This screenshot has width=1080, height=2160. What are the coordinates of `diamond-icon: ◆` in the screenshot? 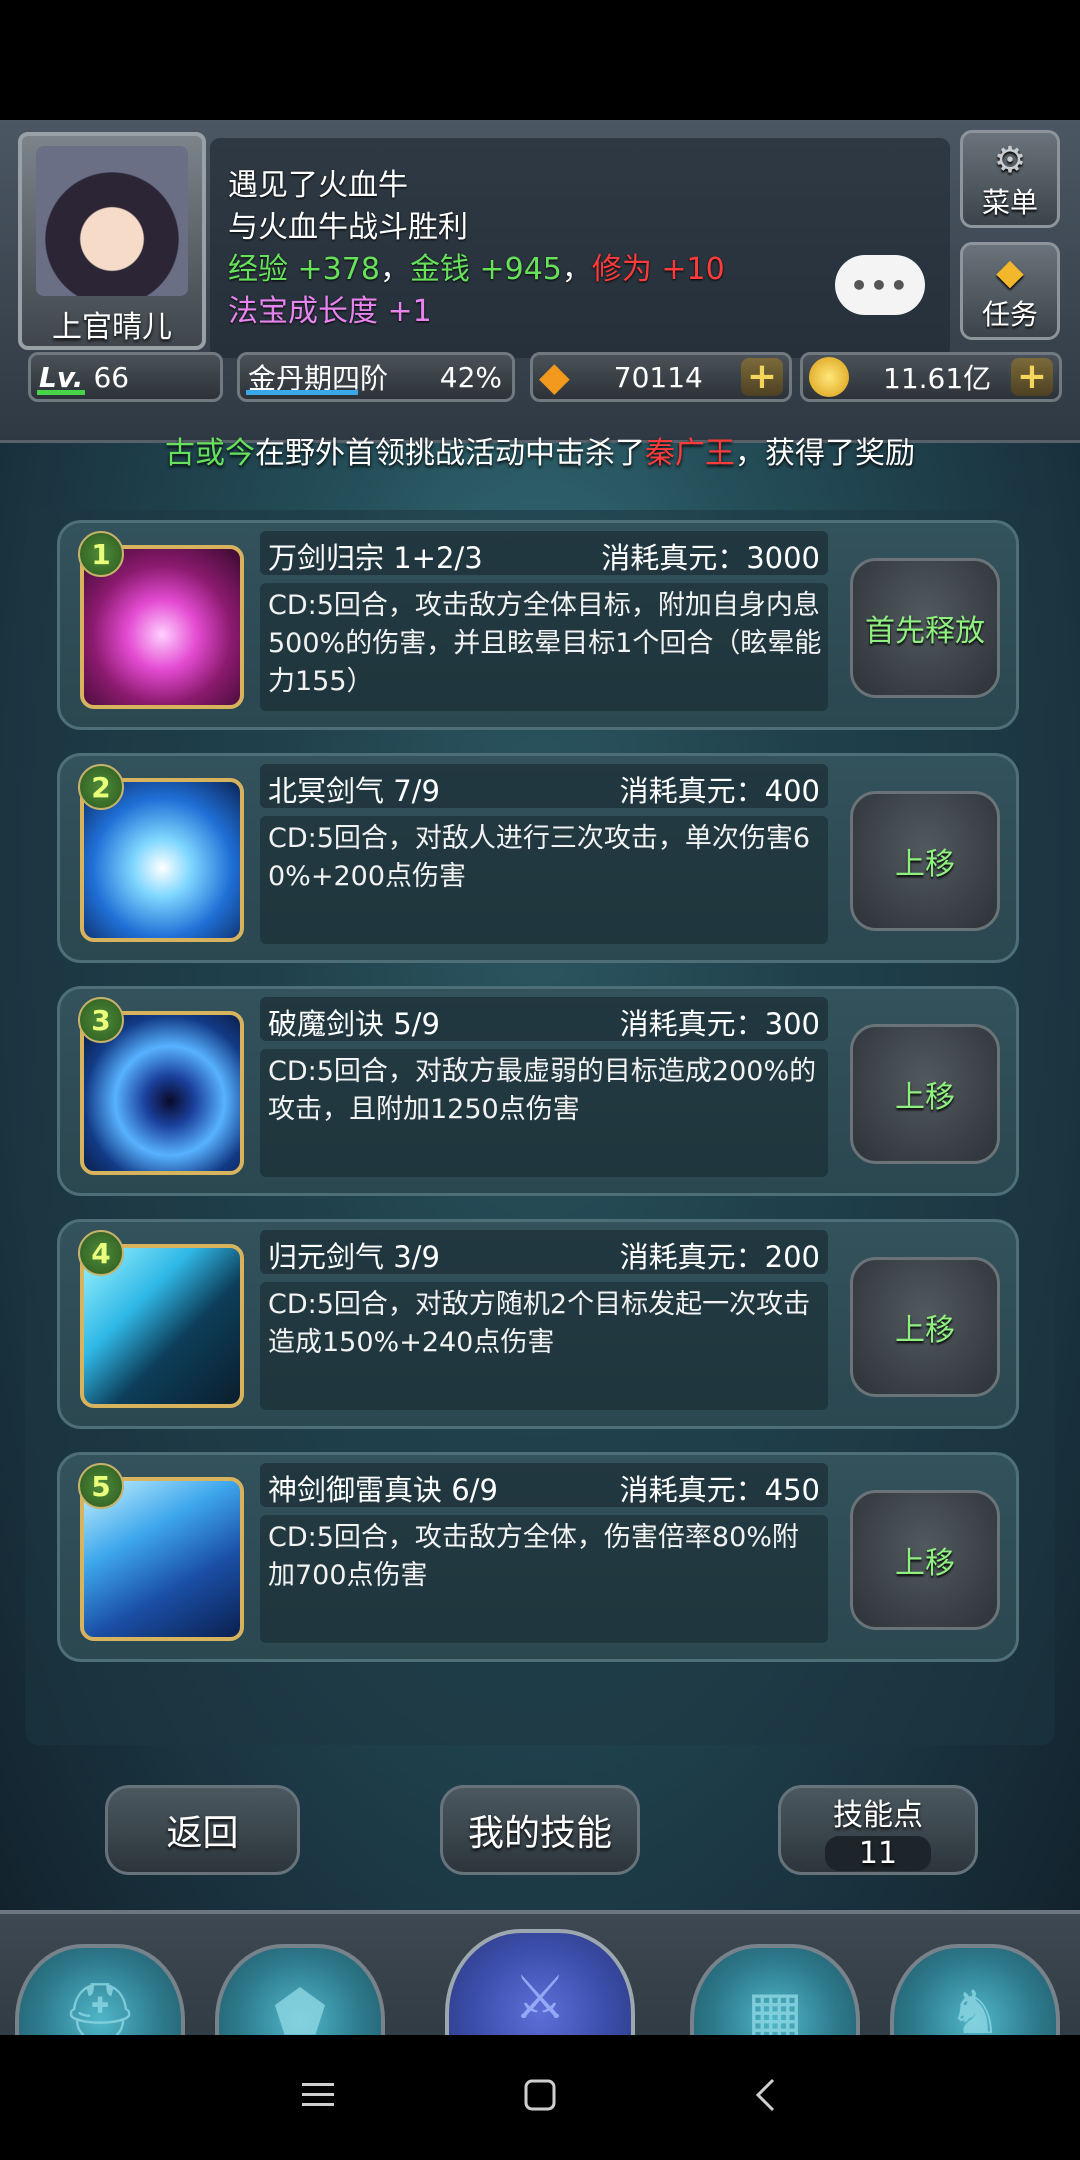 It's located at (554, 377).